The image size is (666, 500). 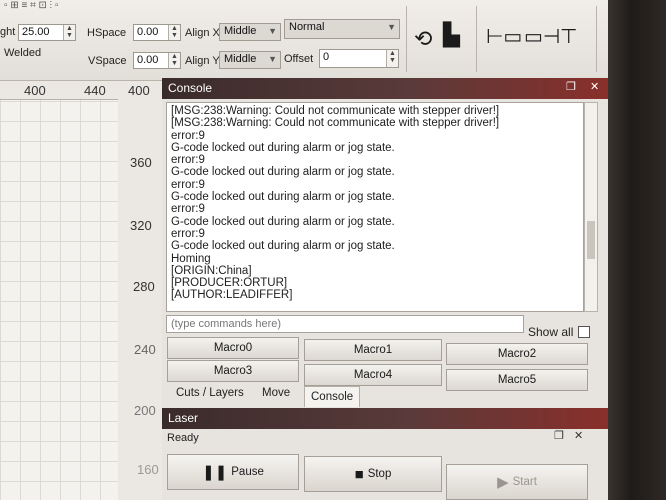 What do you see at coordinates (386, 418) in the screenshot?
I see `laser-titlebar: Laser` at bounding box center [386, 418].